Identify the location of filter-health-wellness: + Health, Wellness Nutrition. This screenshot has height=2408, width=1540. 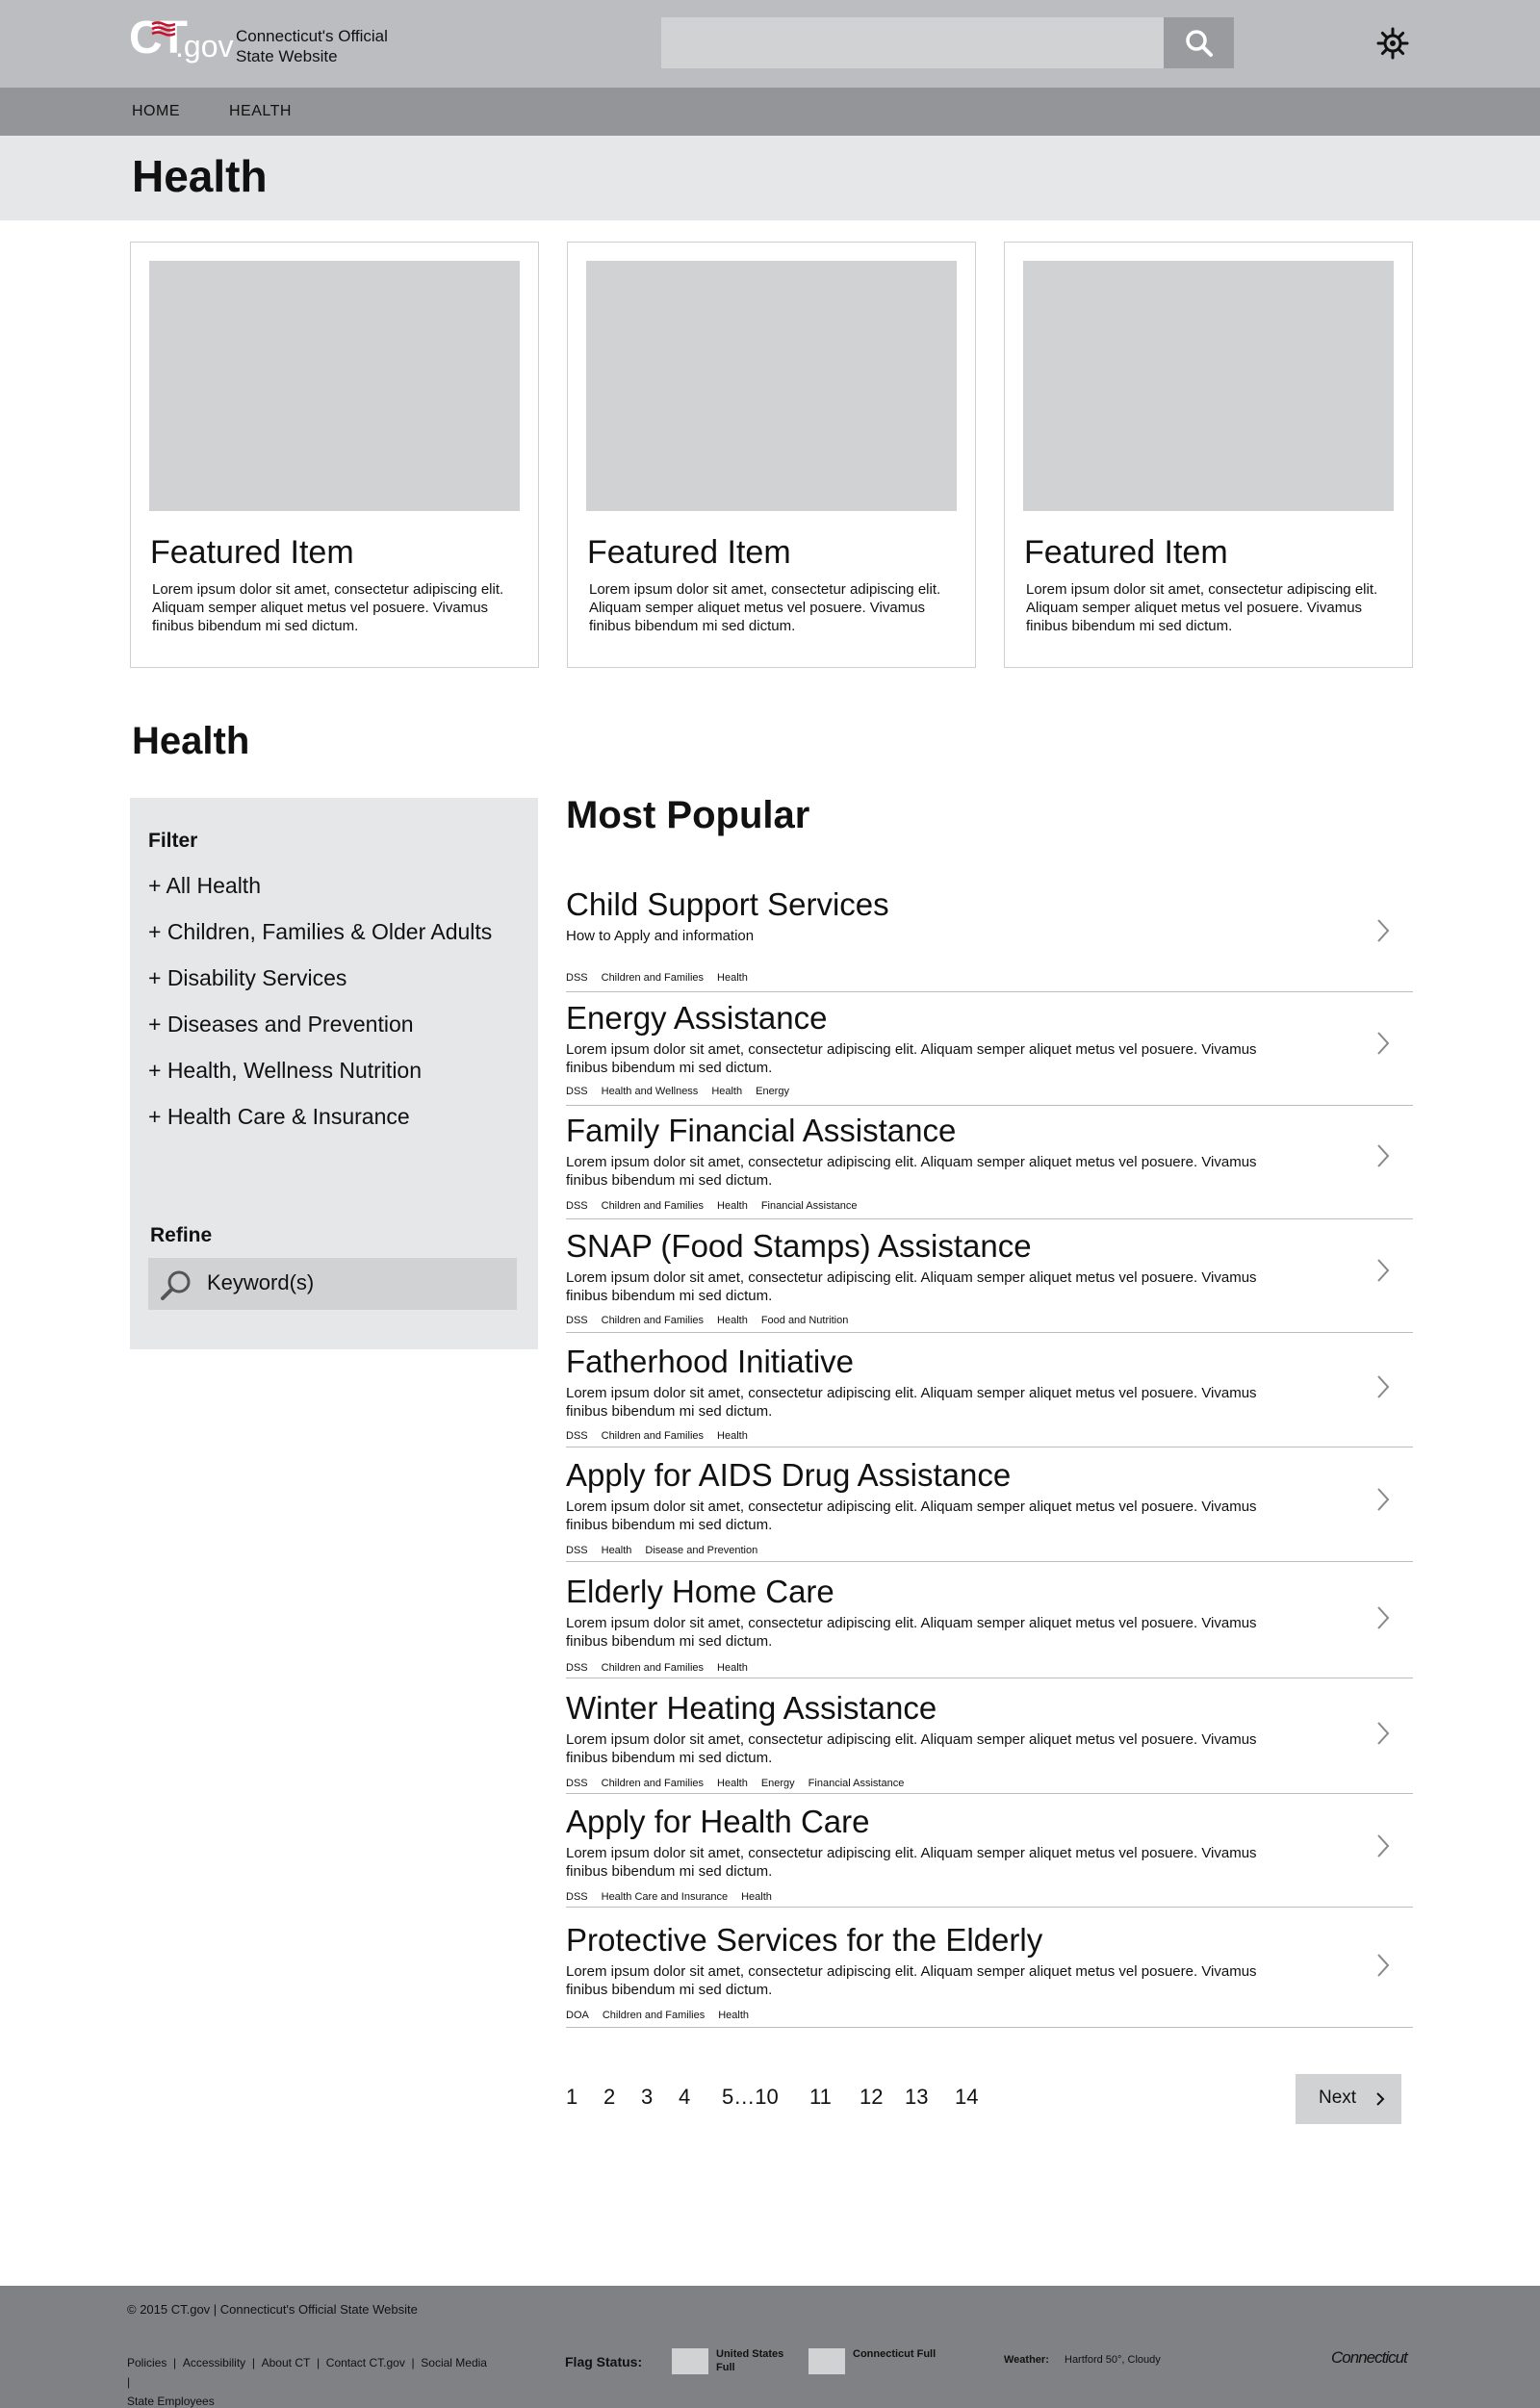
(285, 1071).